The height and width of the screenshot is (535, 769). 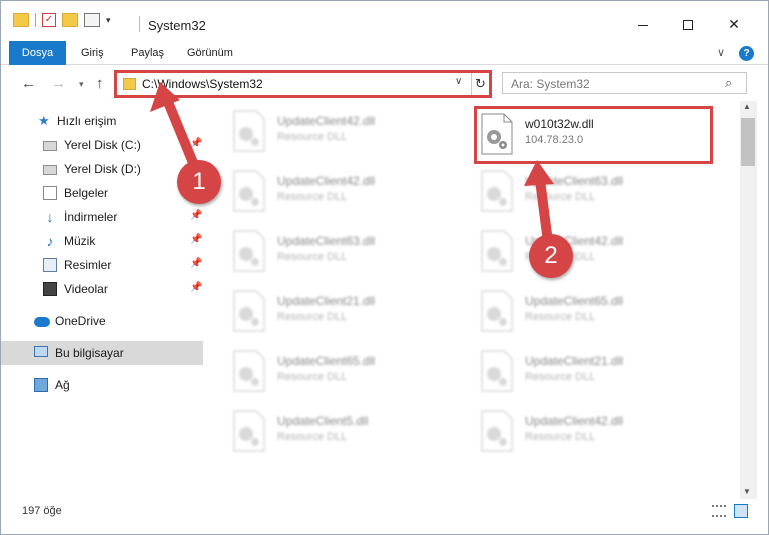 What do you see at coordinates (35, 20) in the screenshot?
I see `toolbar-divider` at bounding box center [35, 20].